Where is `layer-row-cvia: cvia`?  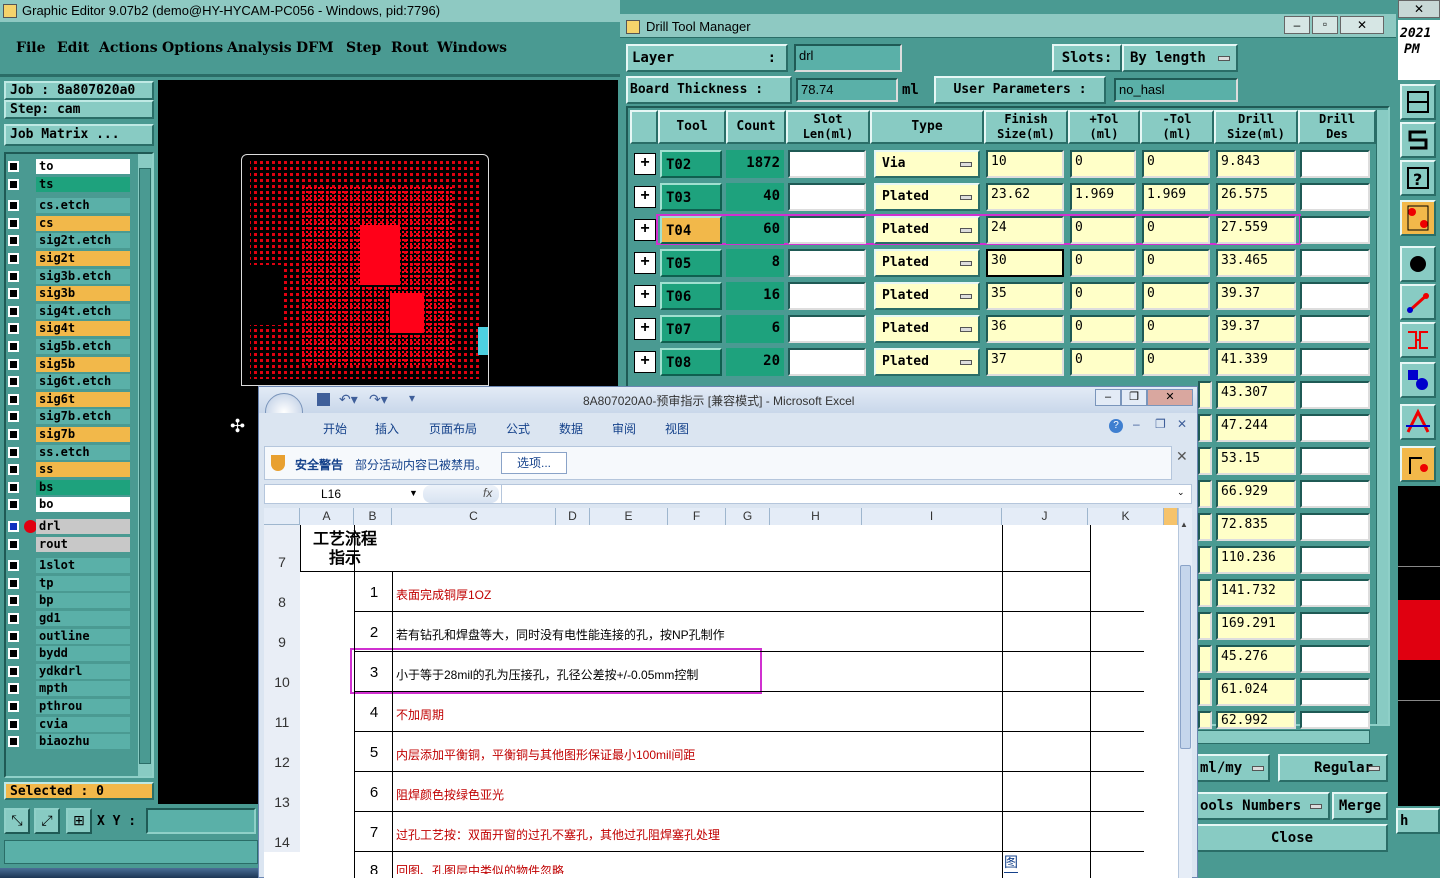
layer-row-cvia: cvia is located at coordinates (68, 725).